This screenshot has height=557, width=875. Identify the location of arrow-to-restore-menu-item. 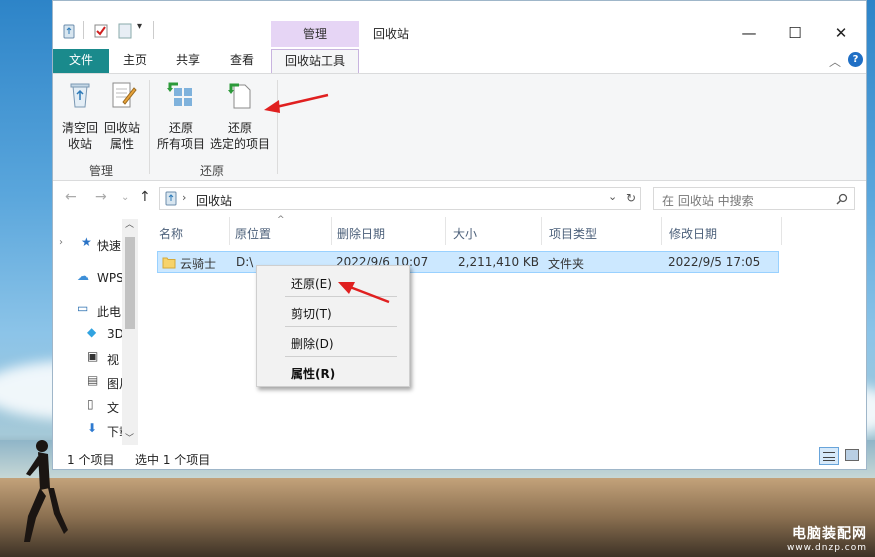
(364, 293).